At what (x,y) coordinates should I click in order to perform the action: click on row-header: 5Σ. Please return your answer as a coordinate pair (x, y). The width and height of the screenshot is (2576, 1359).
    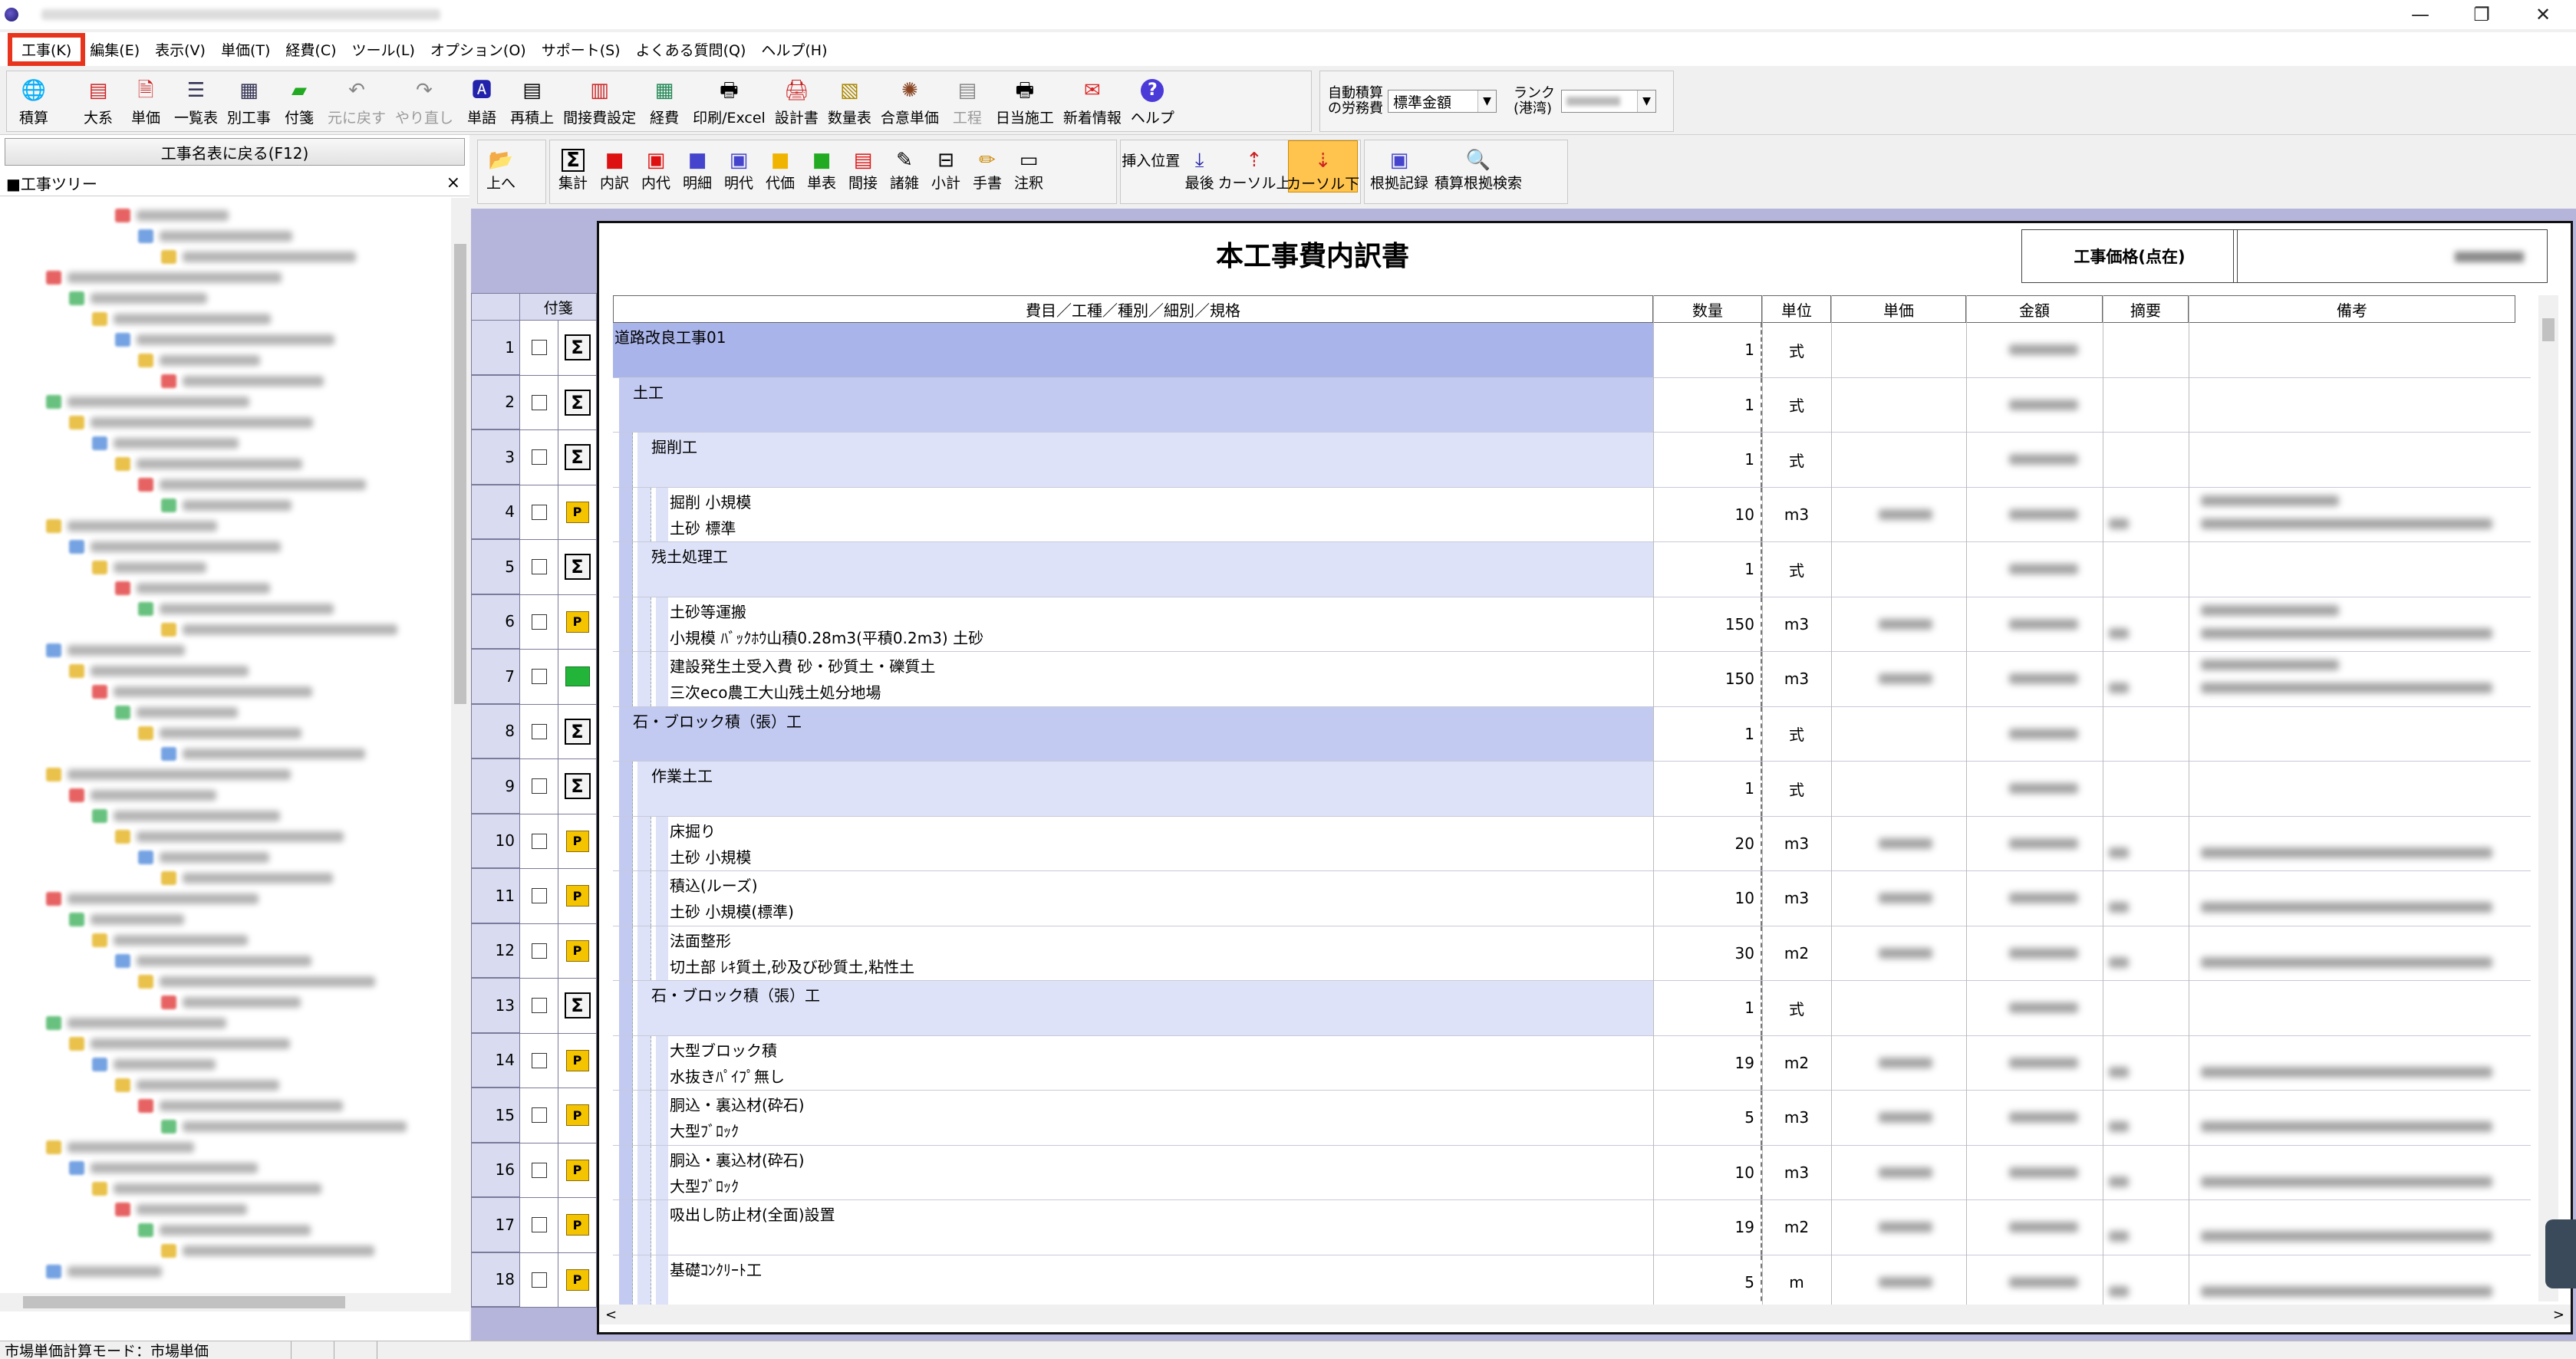
    Looking at the image, I should click on (534, 567).